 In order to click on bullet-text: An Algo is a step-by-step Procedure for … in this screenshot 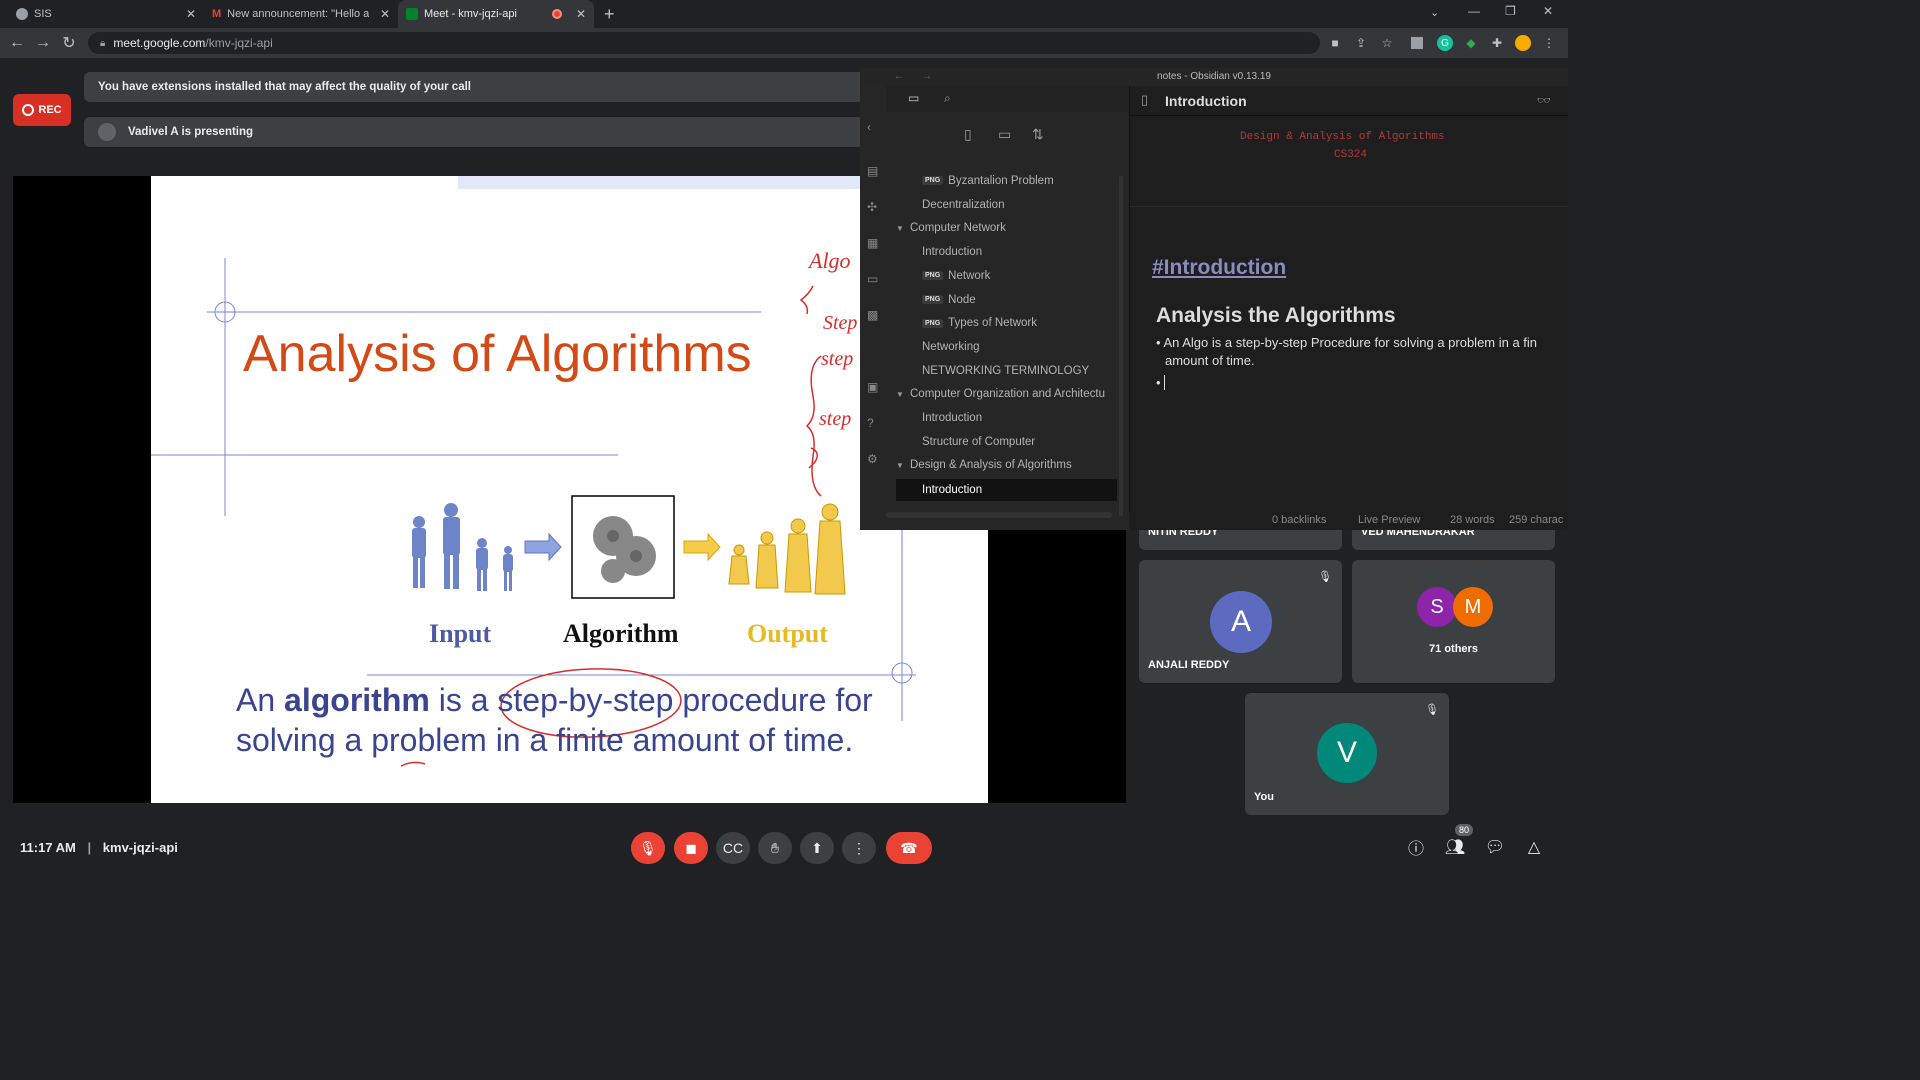, I will do `click(1350, 342)`.